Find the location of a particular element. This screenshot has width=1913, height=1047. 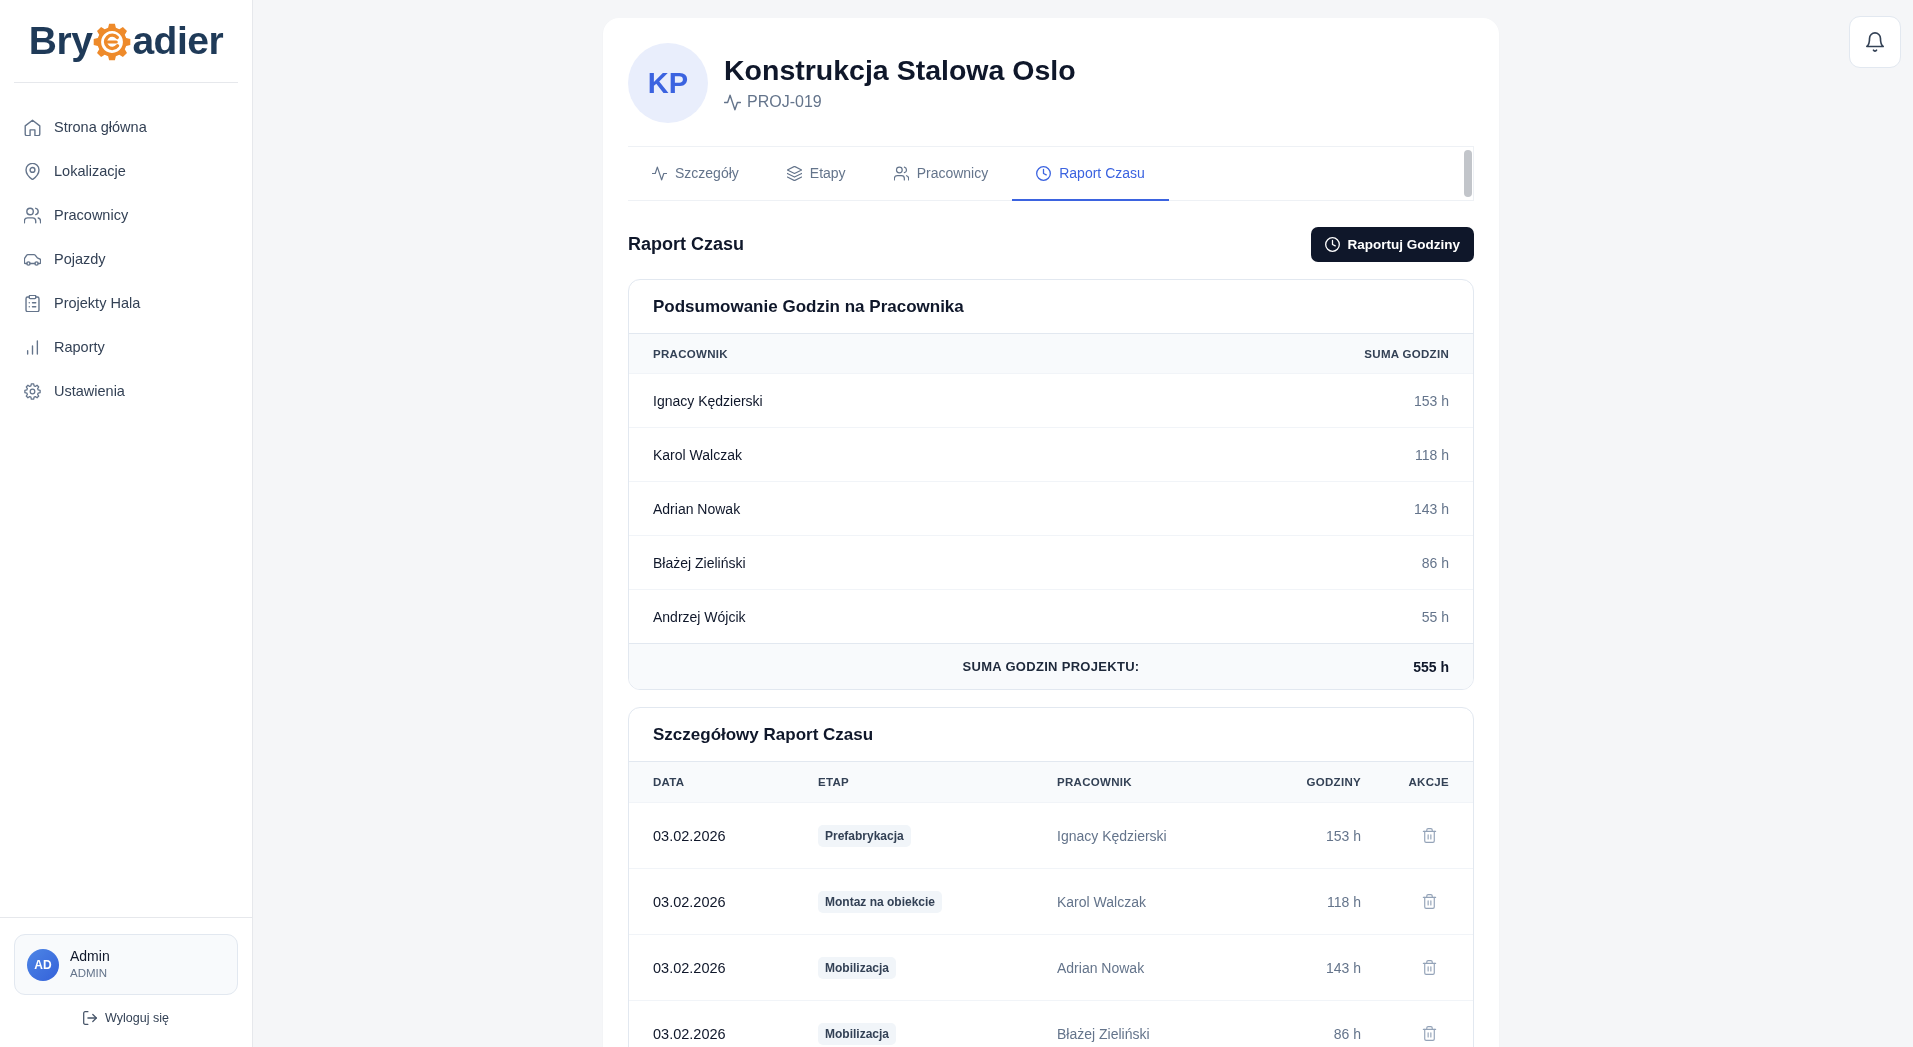

clipboard-icon is located at coordinates (32, 303).